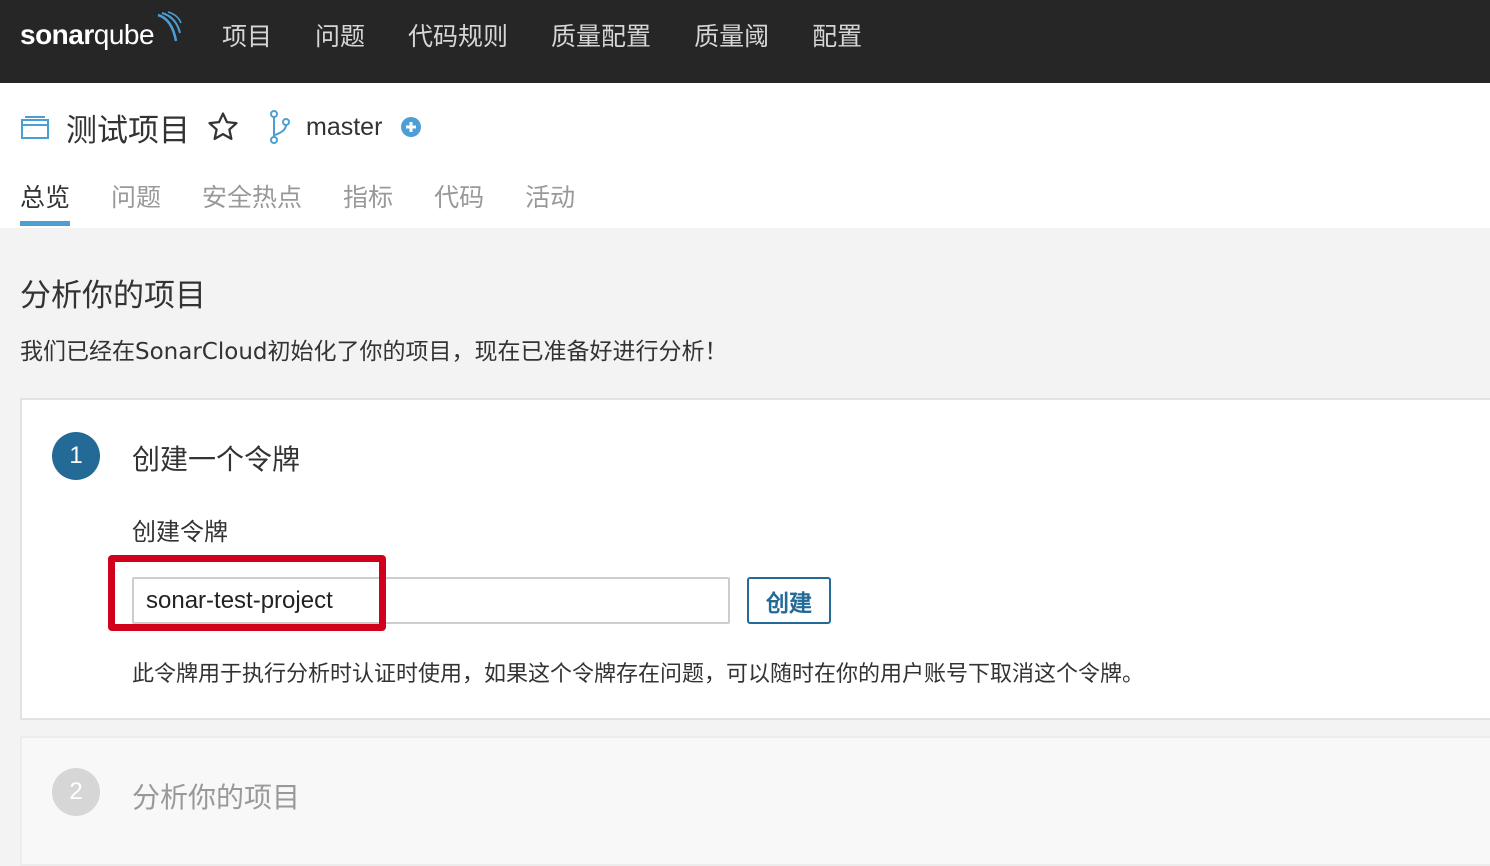 The height and width of the screenshot is (866, 1490). I want to click on page-subtitle: 我们已经在SonarCloud初始化了你的项目，现在已准备好进行分析！, so click(374, 352).